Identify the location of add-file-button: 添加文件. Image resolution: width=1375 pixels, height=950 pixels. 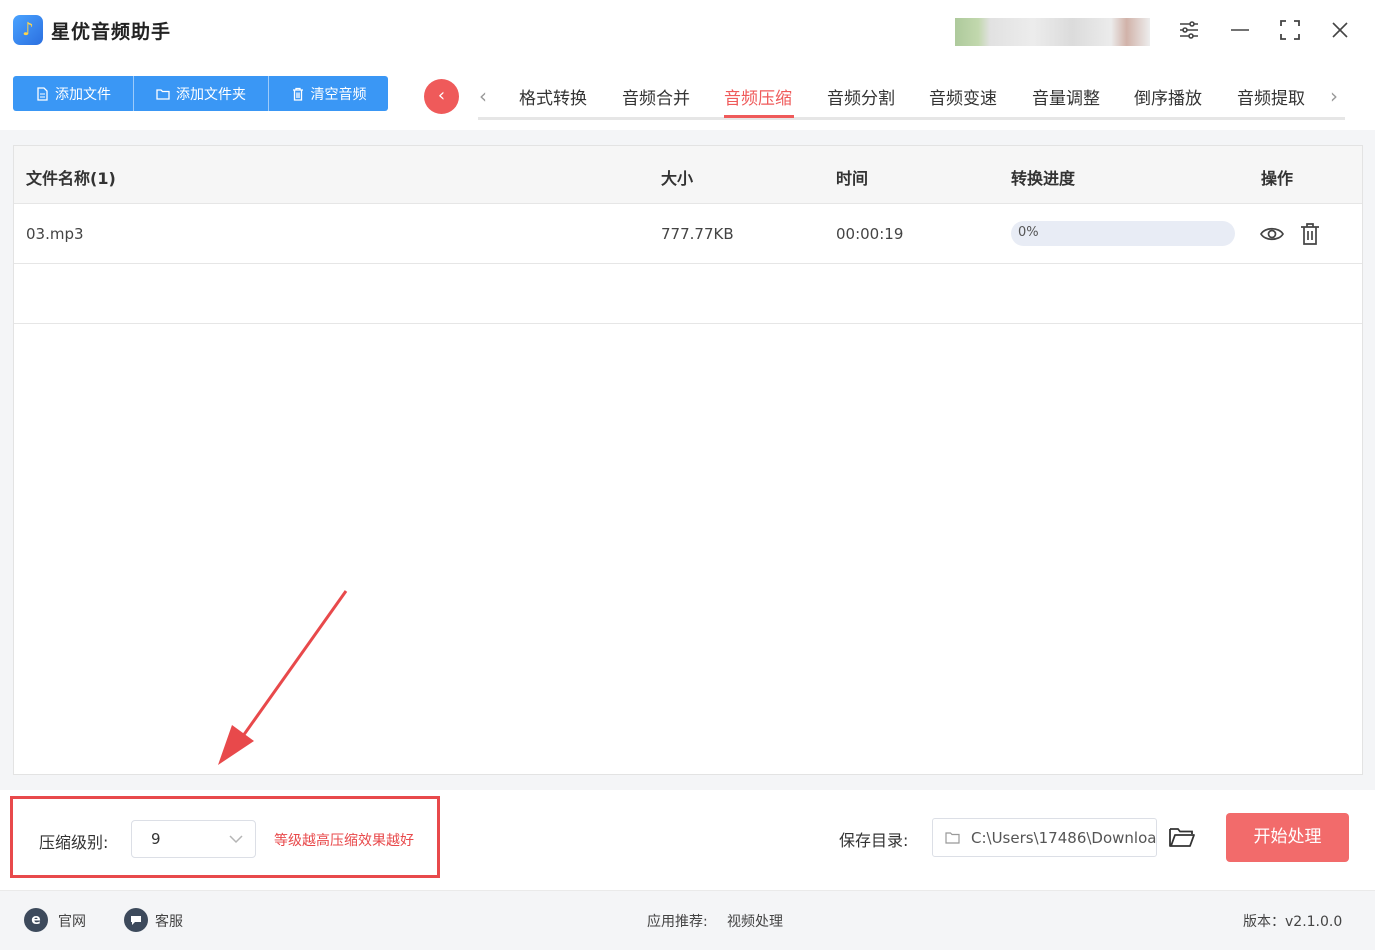
(73, 93).